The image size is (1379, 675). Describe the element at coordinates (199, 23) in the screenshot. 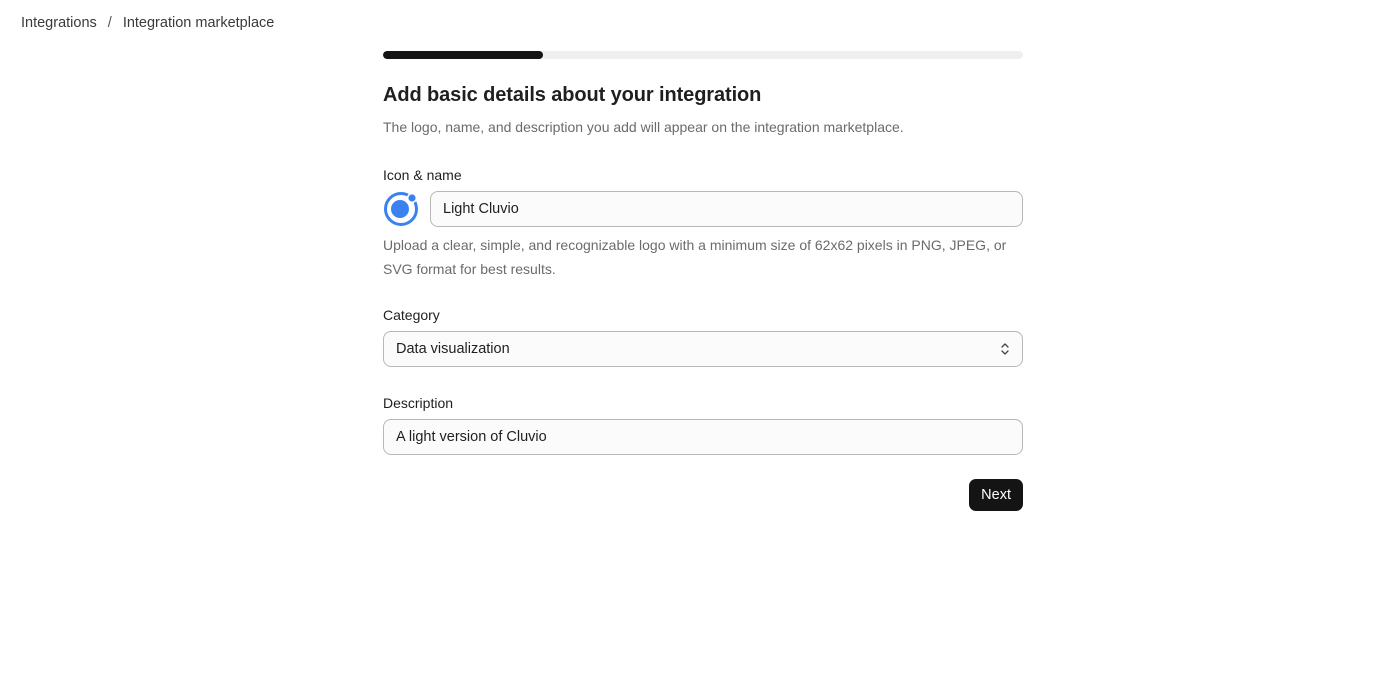

I see `breadcrumb-integration-marketplace-link: Integration marketplace` at that location.